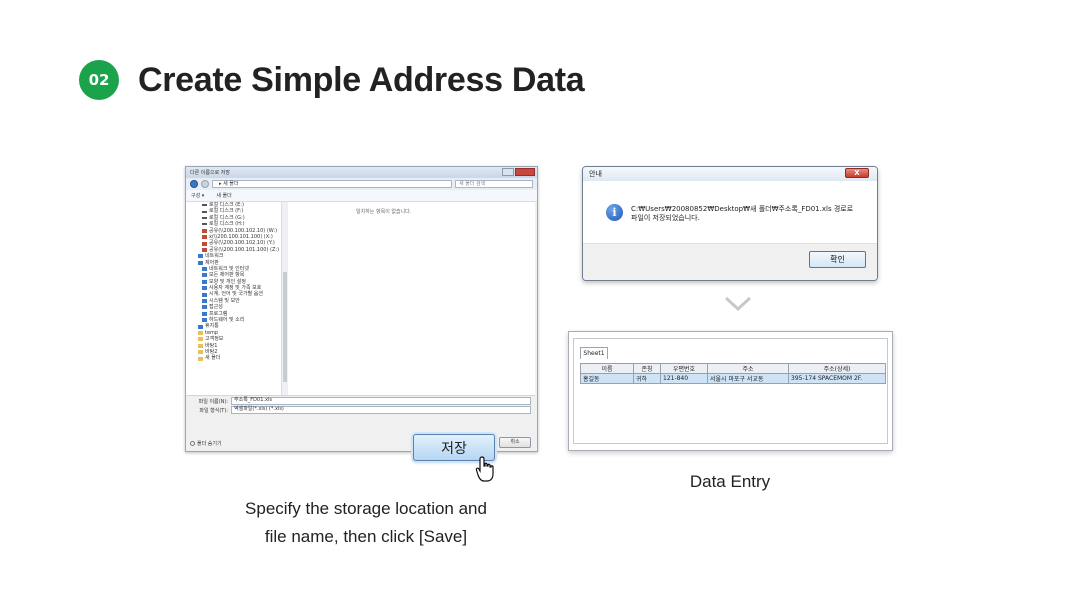  Describe the element at coordinates (204, 313) in the screenshot. I see `program-icon` at that location.